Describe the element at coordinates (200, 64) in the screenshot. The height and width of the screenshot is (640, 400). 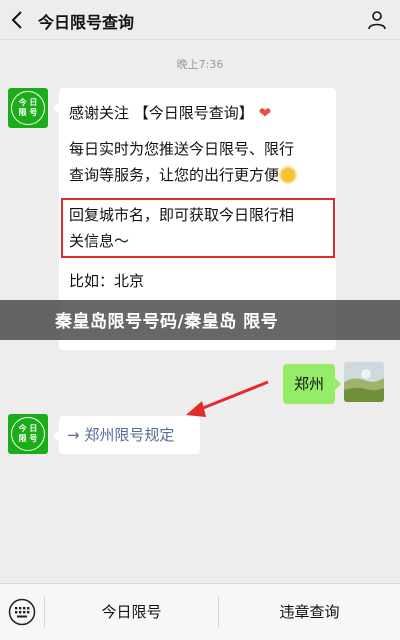
I see `message-timestamp: 晚上7:36` at that location.